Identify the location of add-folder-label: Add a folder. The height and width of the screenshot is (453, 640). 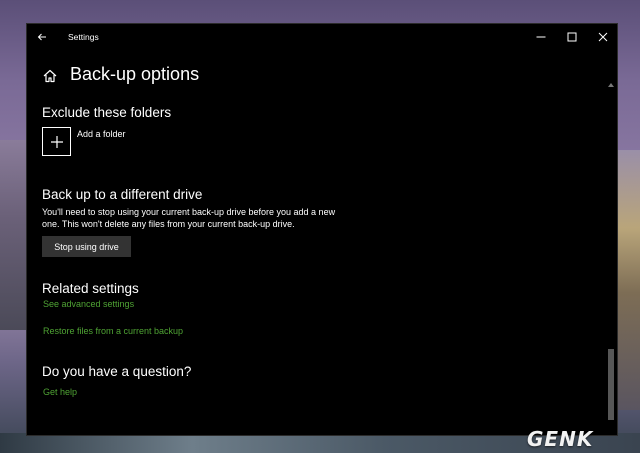
(101, 134).